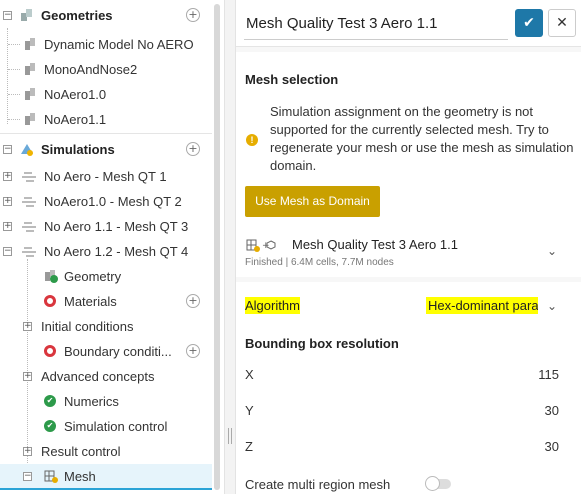 The height and width of the screenshot is (494, 581). What do you see at coordinates (376, 24) in the screenshot?
I see `mesh-name-input` at bounding box center [376, 24].